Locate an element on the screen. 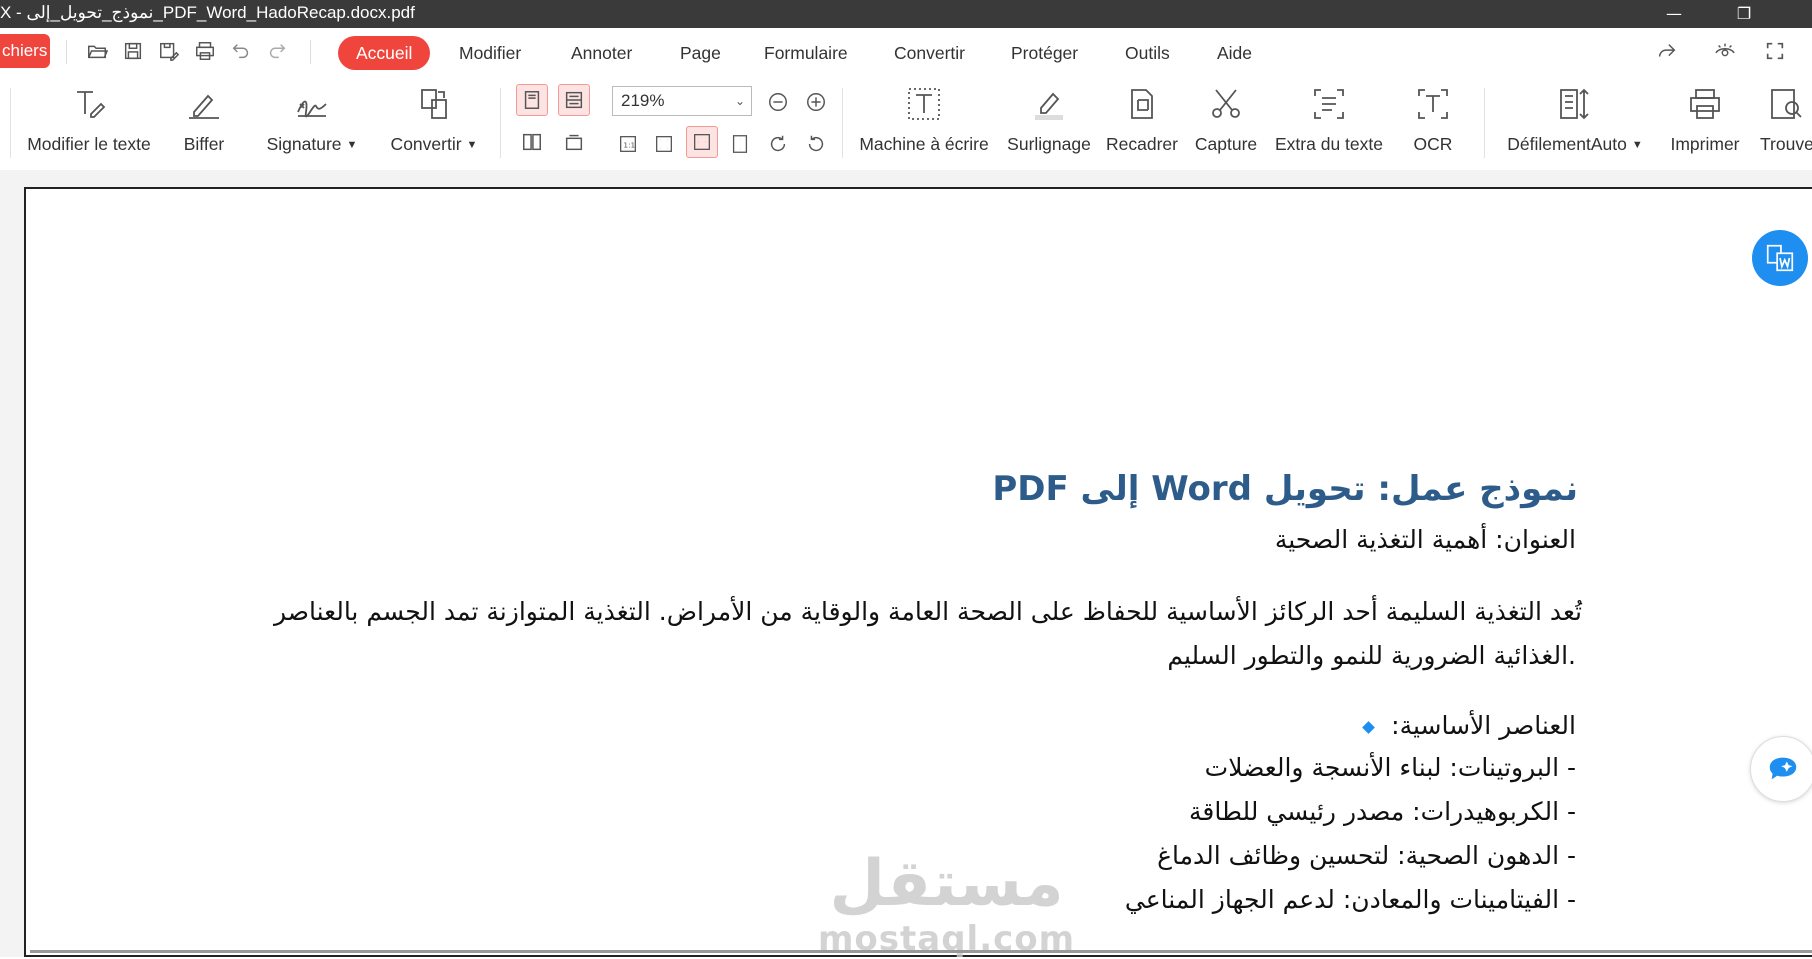 This screenshot has width=1812, height=959. print-icon is located at coordinates (205, 51).